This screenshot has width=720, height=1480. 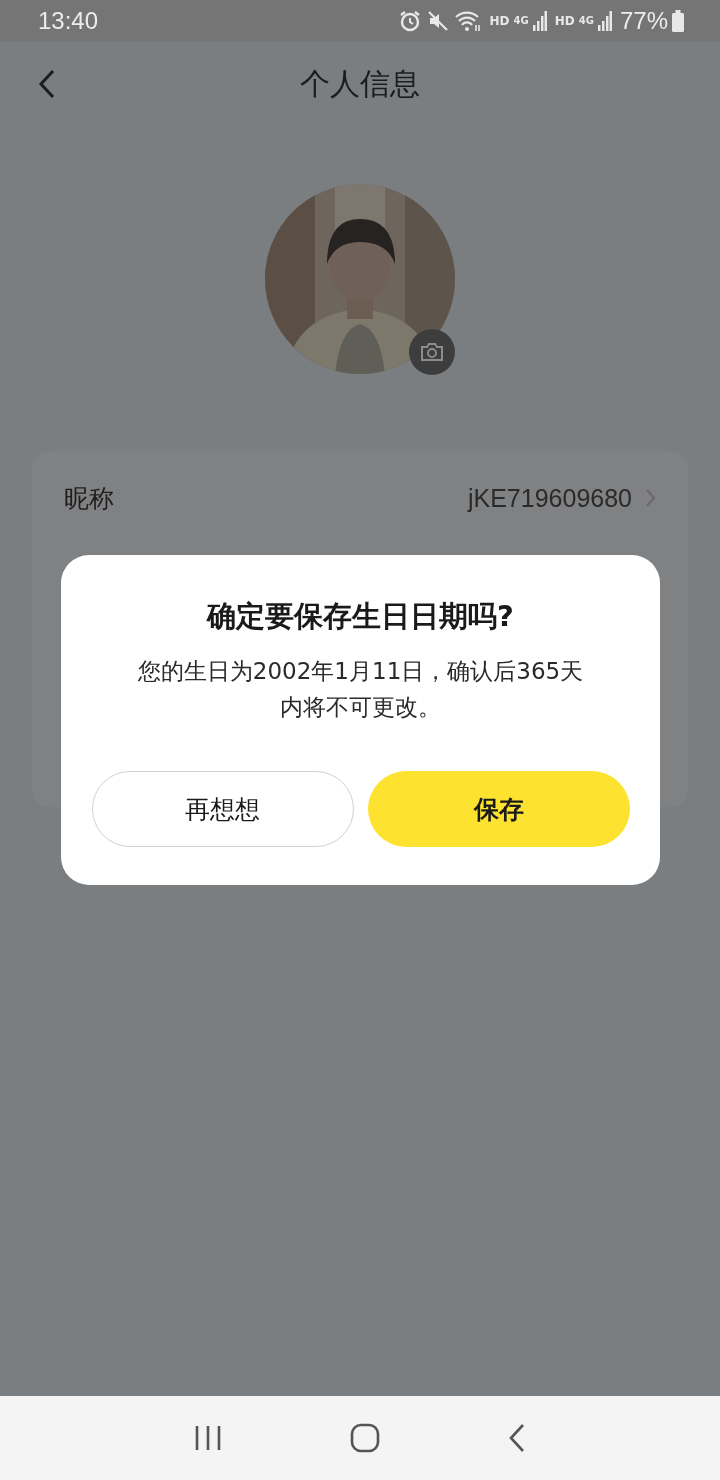 What do you see at coordinates (432, 352) in the screenshot?
I see `camera-icon` at bounding box center [432, 352].